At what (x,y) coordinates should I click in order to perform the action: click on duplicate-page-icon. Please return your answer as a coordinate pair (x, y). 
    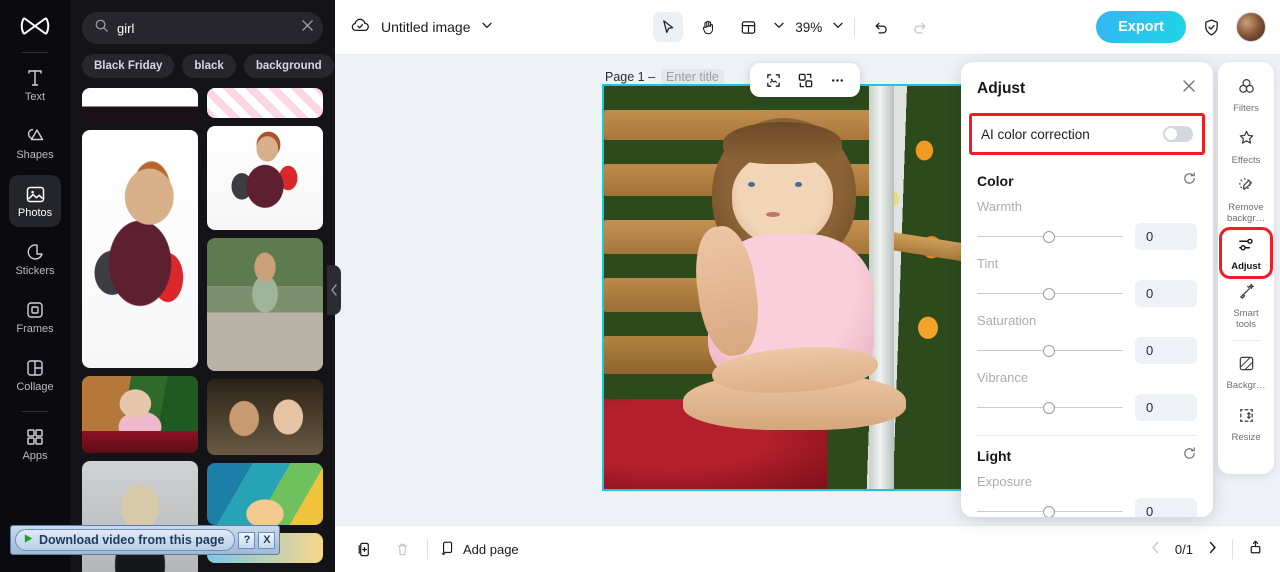
    Looking at the image, I should click on (364, 549).